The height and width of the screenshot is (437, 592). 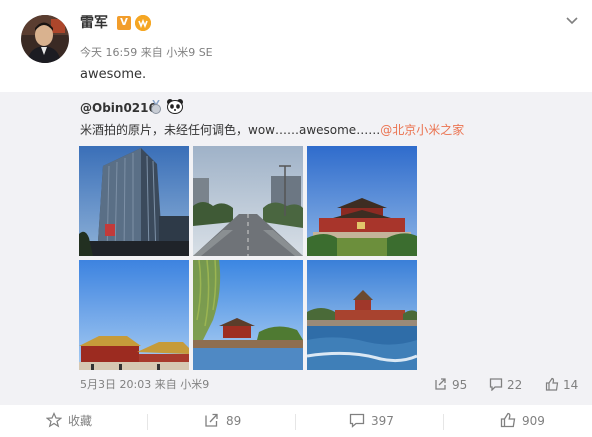 I want to click on original-text: 米酒拍的原片，未经任何调色，wow……awesome……@北京小米之家, so click(x=272, y=130).